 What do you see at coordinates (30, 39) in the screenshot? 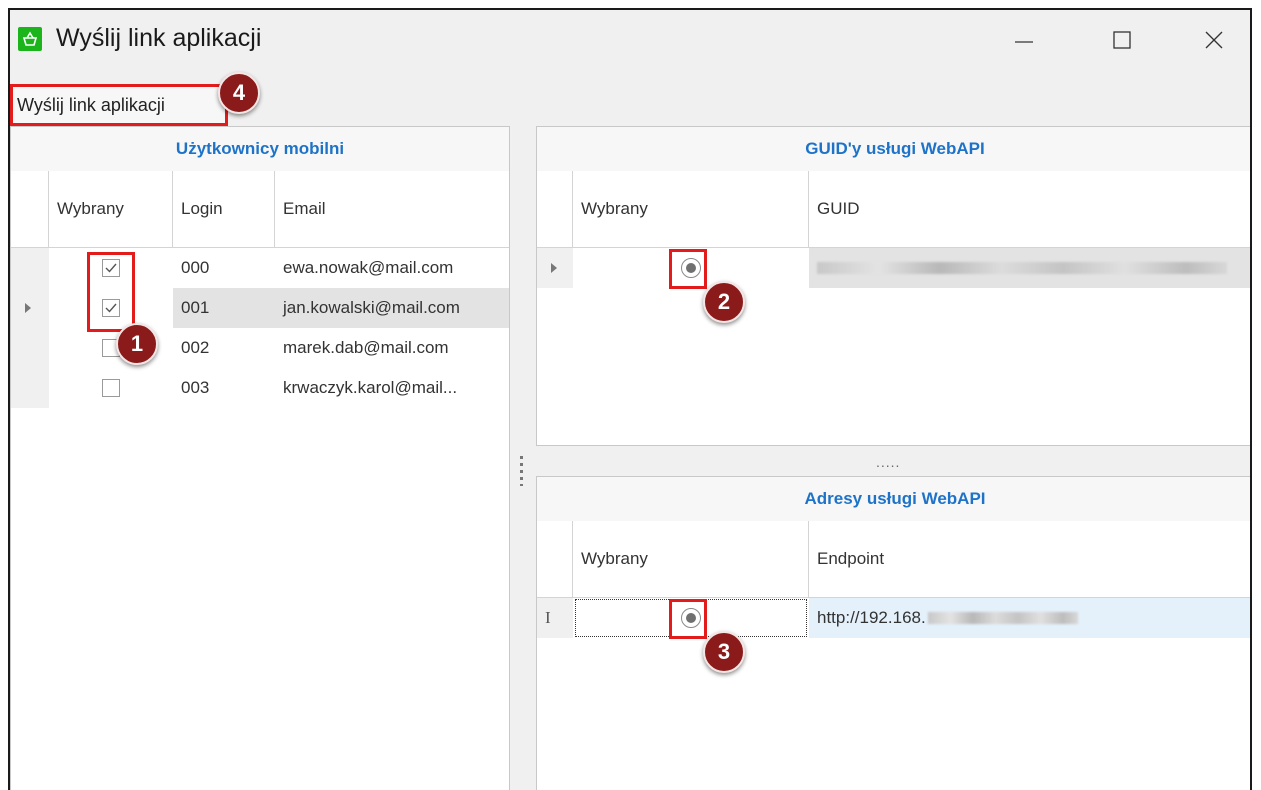
I see `basket-app-icon` at bounding box center [30, 39].